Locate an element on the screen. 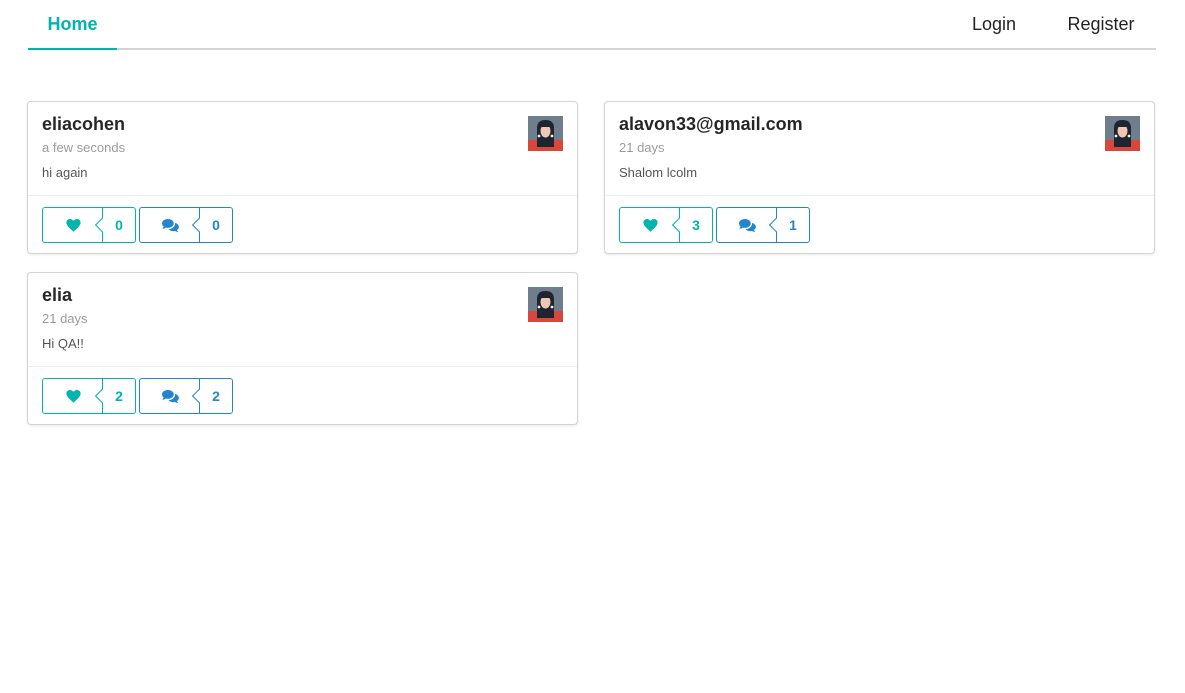 This screenshot has height=693, width=1185. comment-button: 2 is located at coordinates (186, 396).